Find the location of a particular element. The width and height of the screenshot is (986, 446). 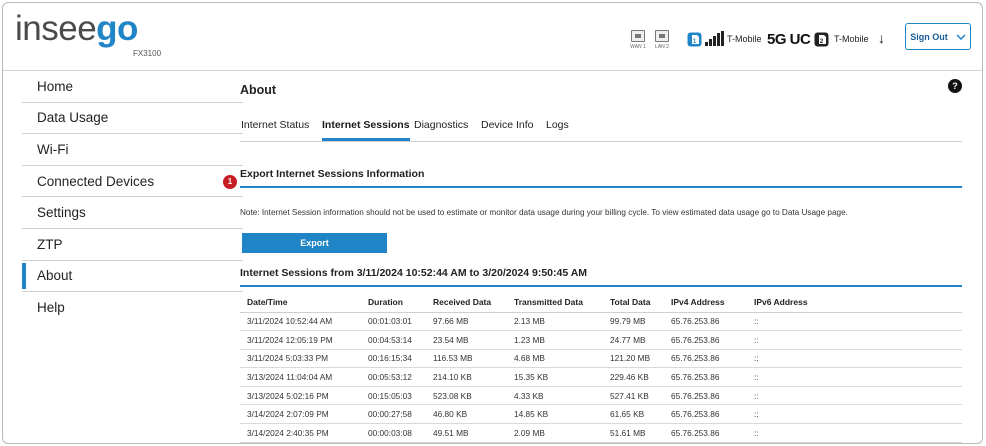

table-cell: 24.77 MB is located at coordinates (633, 340).